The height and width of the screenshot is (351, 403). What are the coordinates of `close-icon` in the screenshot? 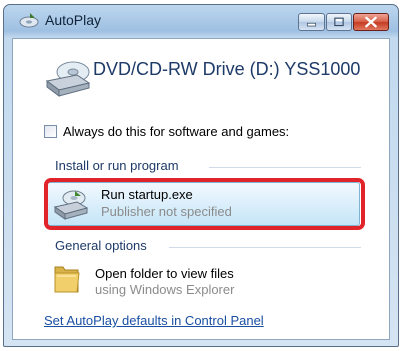 It's located at (371, 22).